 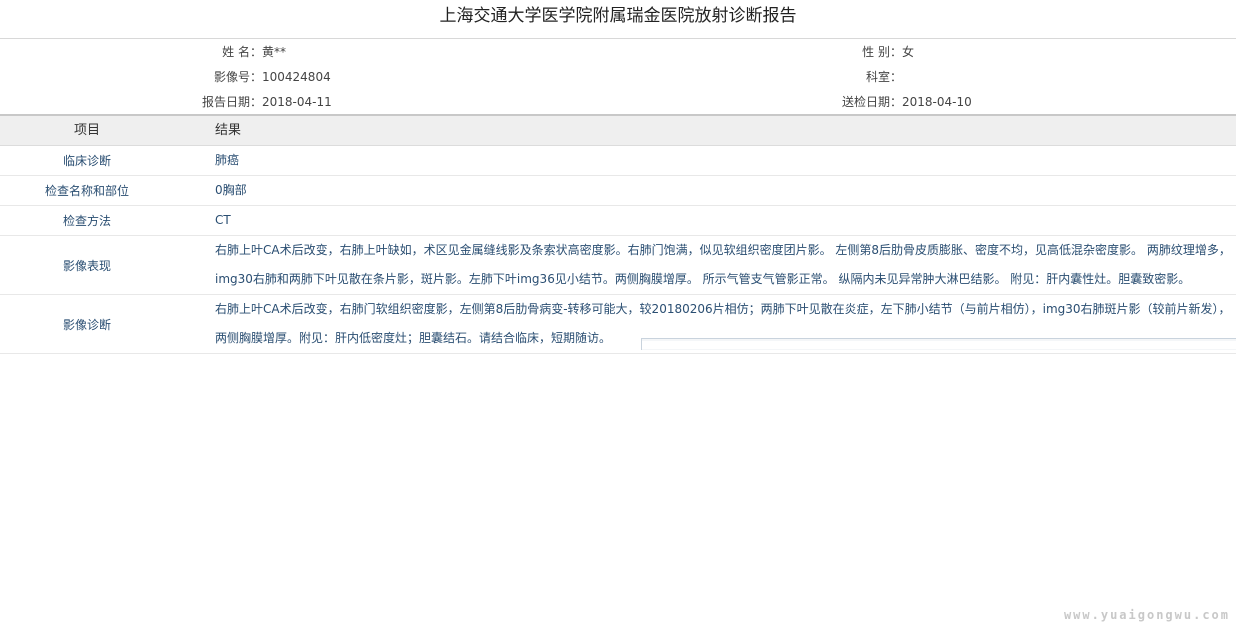 I want to click on table-header: 项目 结果, so click(x=618, y=130).